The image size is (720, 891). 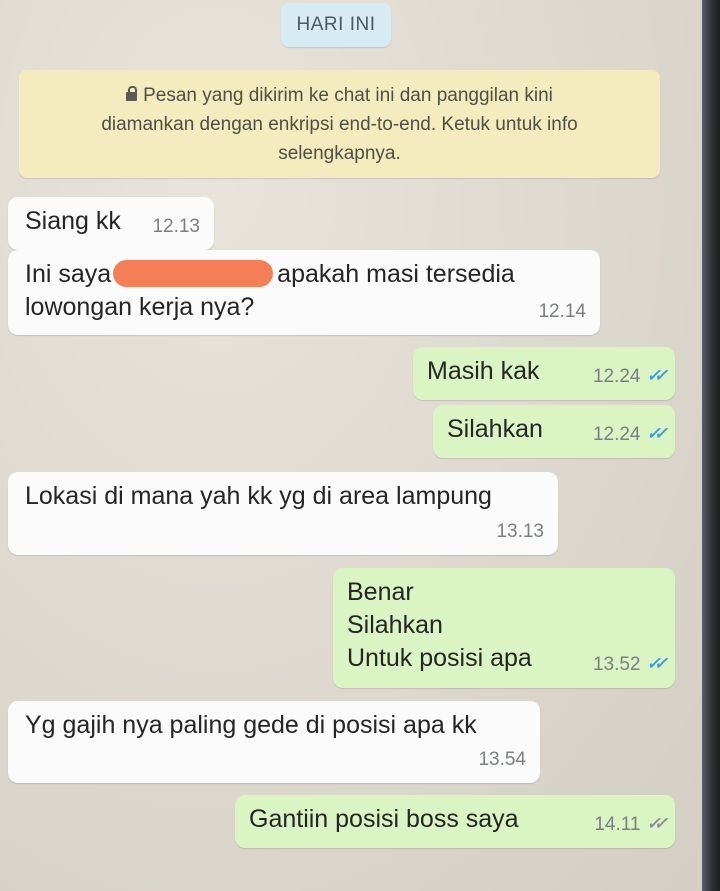 I want to click on message-time: 12.14, so click(x=562, y=311).